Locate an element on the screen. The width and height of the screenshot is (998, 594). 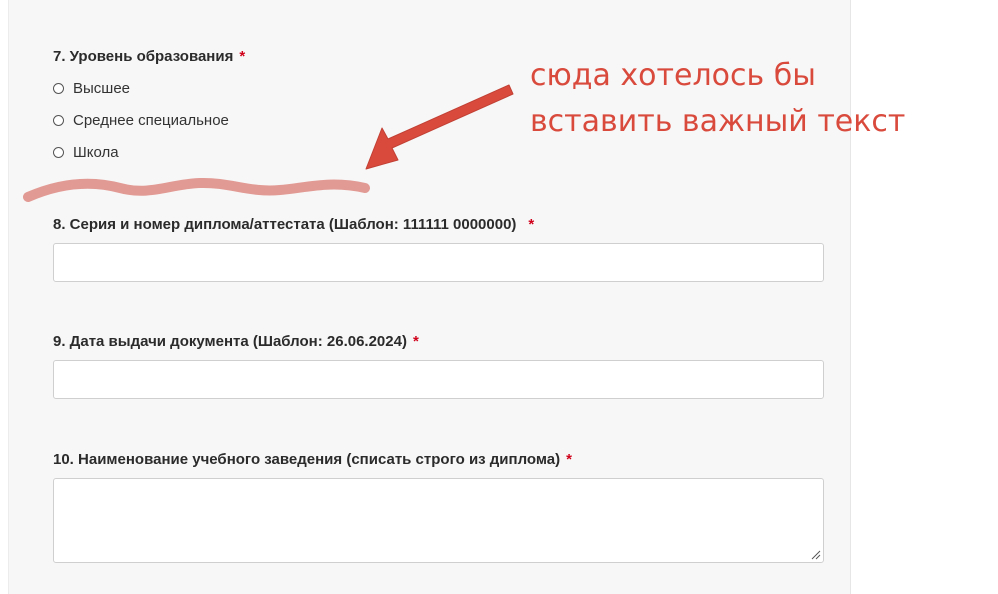
annotation-line-1: сюда хотелось бы is located at coordinates (673, 75).